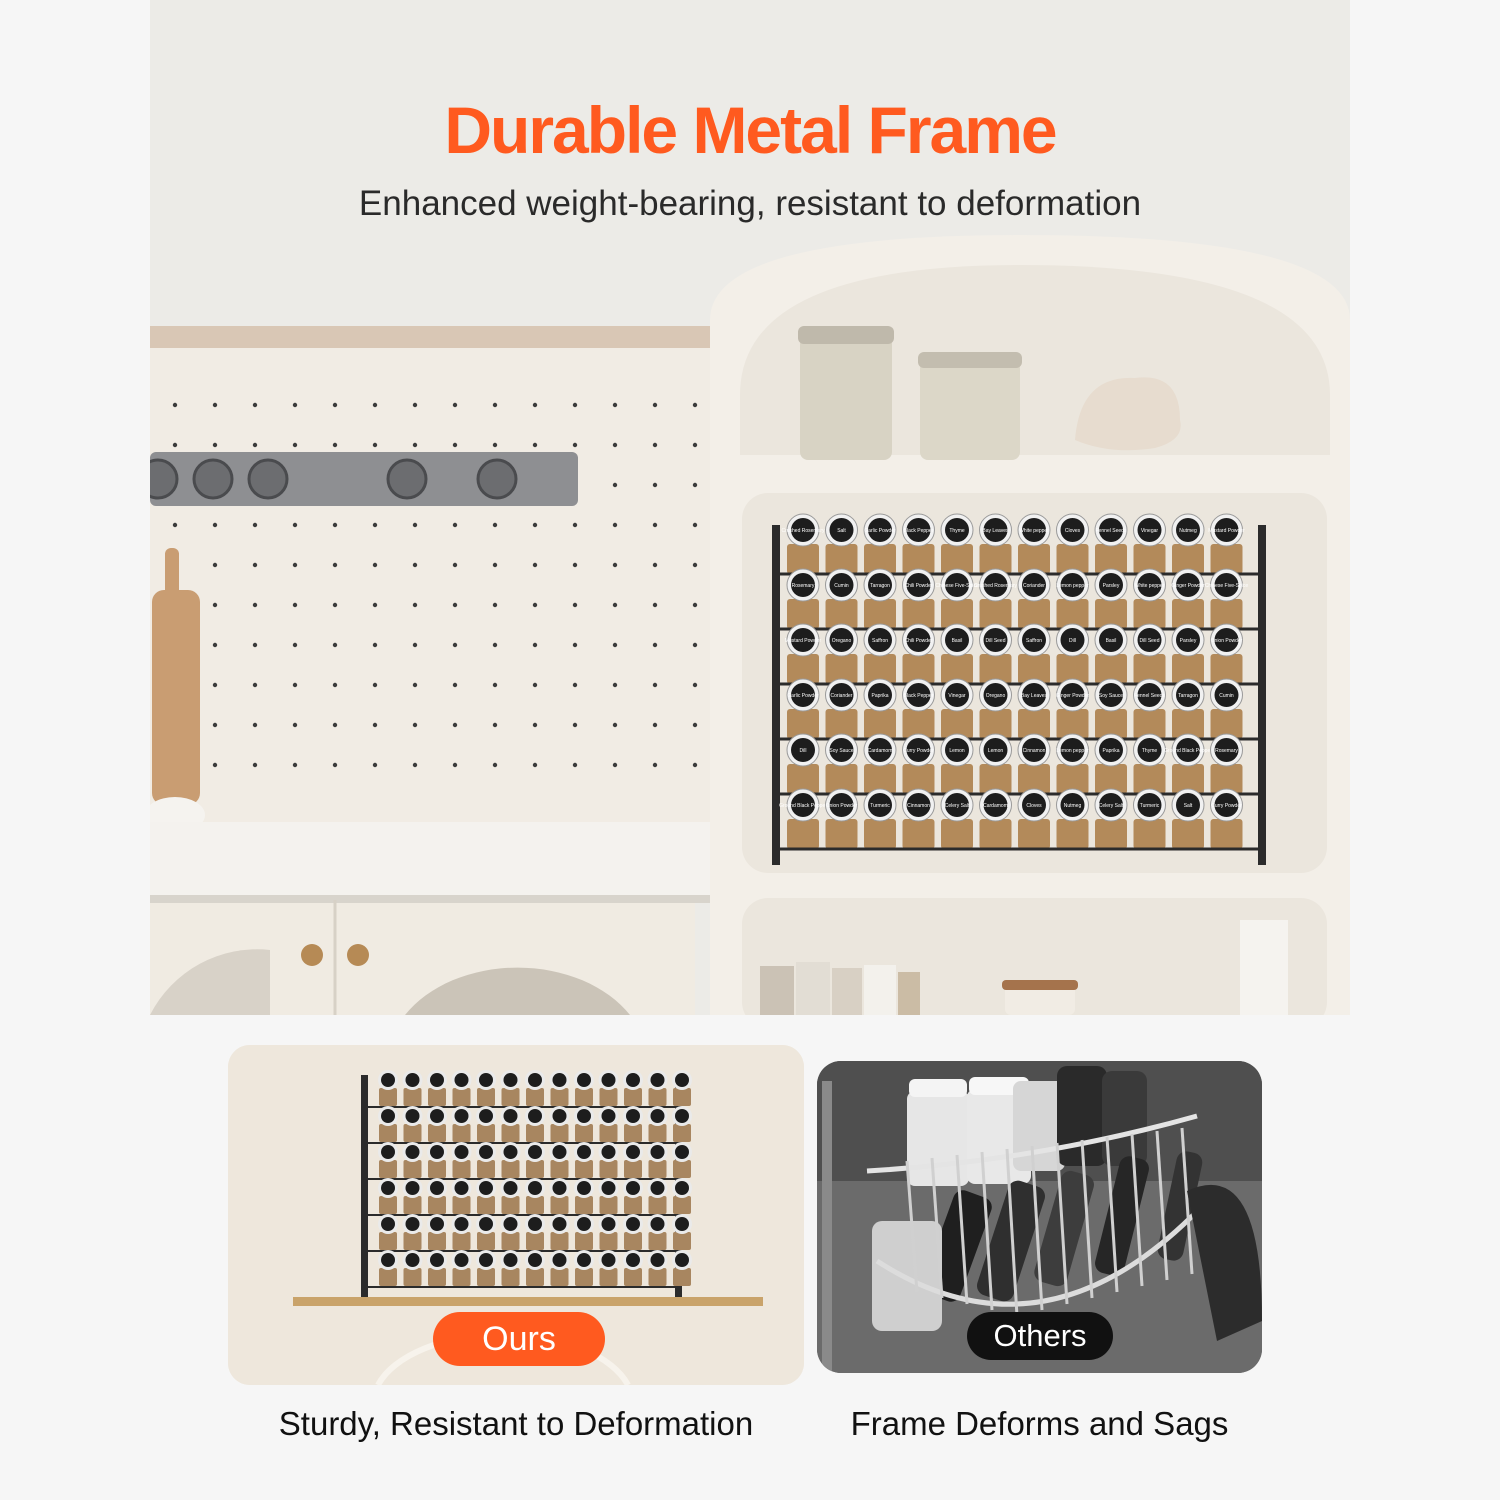 The height and width of the screenshot is (1500, 1500). I want to click on others-badge: Others, so click(1040, 1336).